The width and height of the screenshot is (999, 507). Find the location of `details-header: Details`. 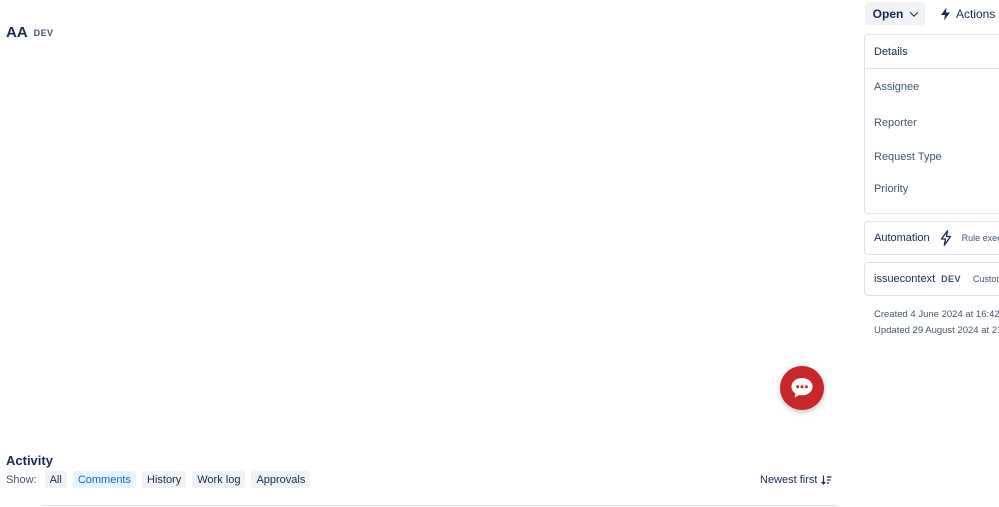

details-header: Details is located at coordinates (932, 52).